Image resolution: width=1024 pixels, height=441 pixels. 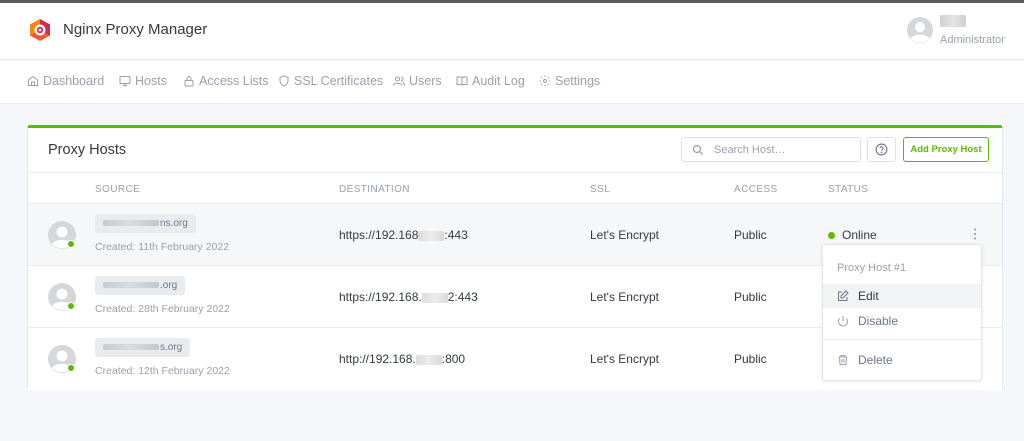 What do you see at coordinates (843, 295) in the screenshot?
I see `edit-icon` at bounding box center [843, 295].